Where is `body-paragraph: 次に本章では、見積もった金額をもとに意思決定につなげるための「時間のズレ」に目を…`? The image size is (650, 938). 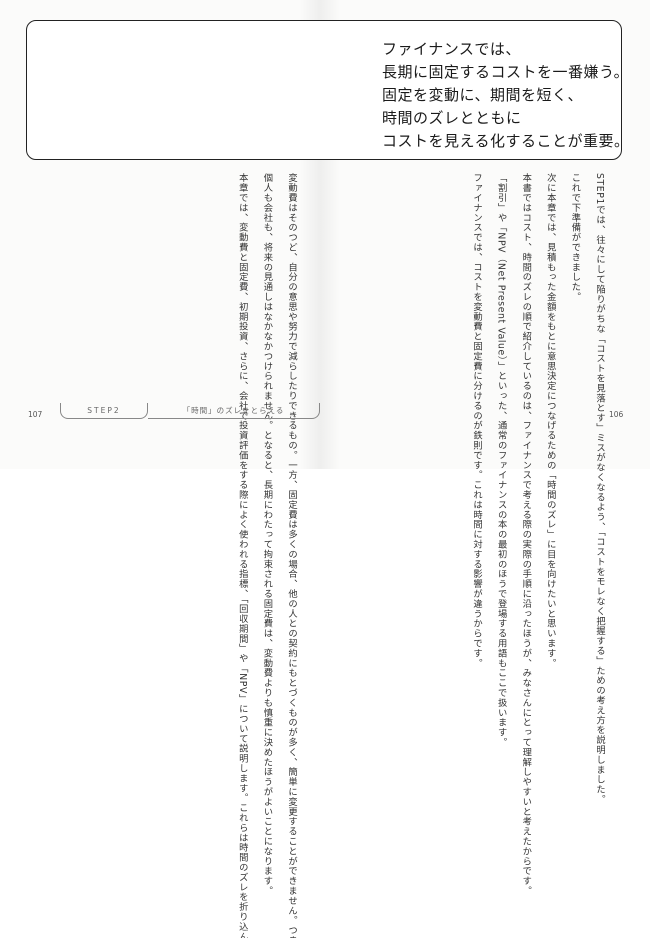
body-paragraph: 次に本章では、見積もった金額をもとに意思決定につなげるための「時間のズレ」に目を… is located at coordinates (550, 420).